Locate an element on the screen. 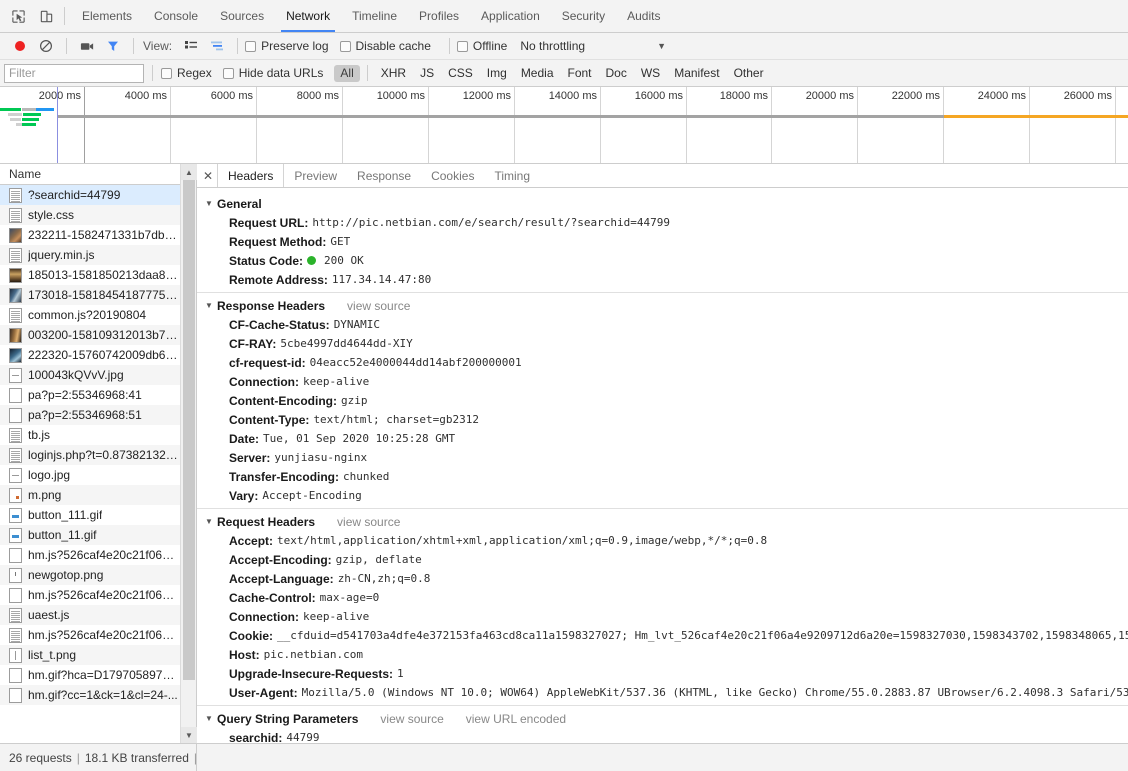  tab-sources: Sources is located at coordinates (242, 16).